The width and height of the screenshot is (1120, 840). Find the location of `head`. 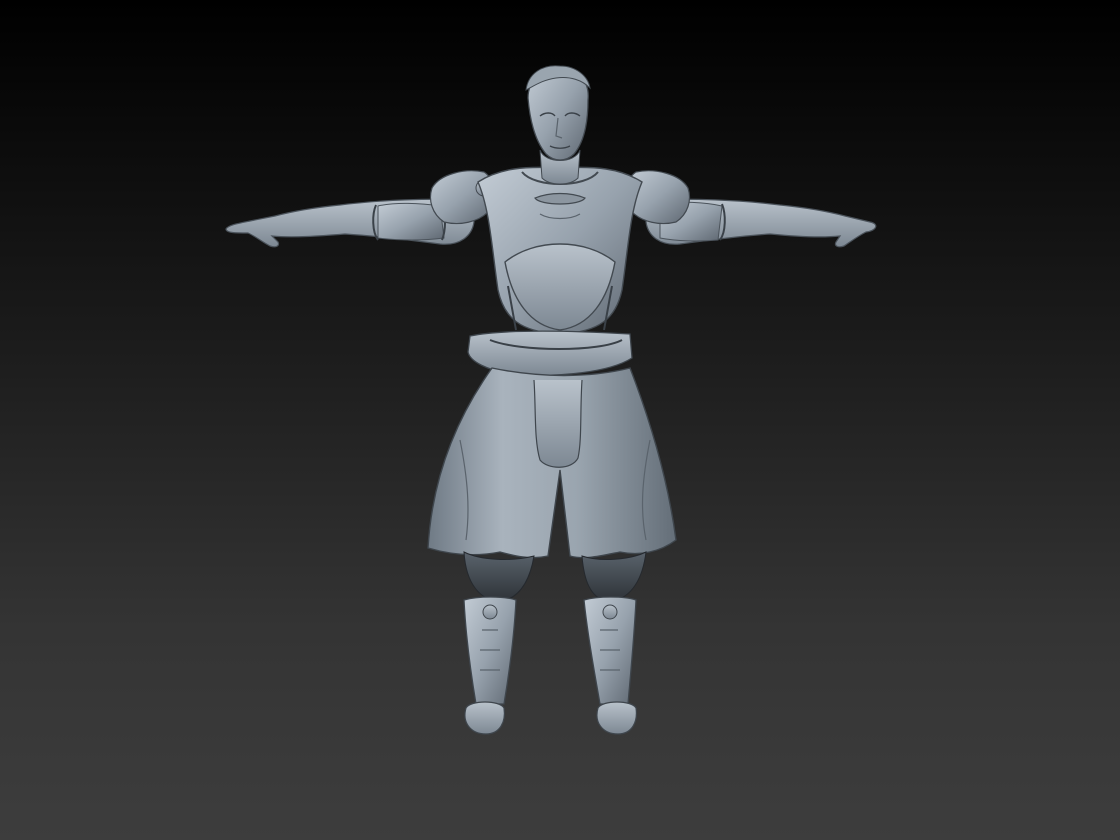

head is located at coordinates (558, 125).